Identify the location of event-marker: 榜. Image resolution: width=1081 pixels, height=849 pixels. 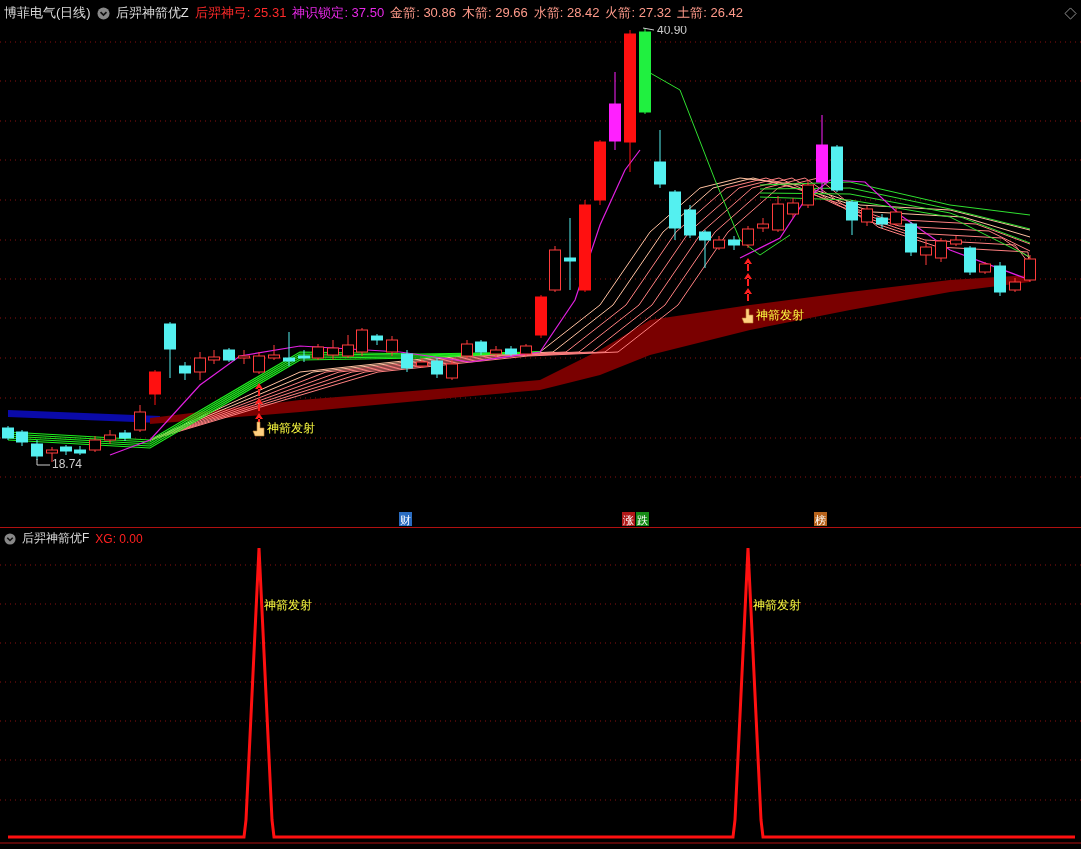
(820, 519).